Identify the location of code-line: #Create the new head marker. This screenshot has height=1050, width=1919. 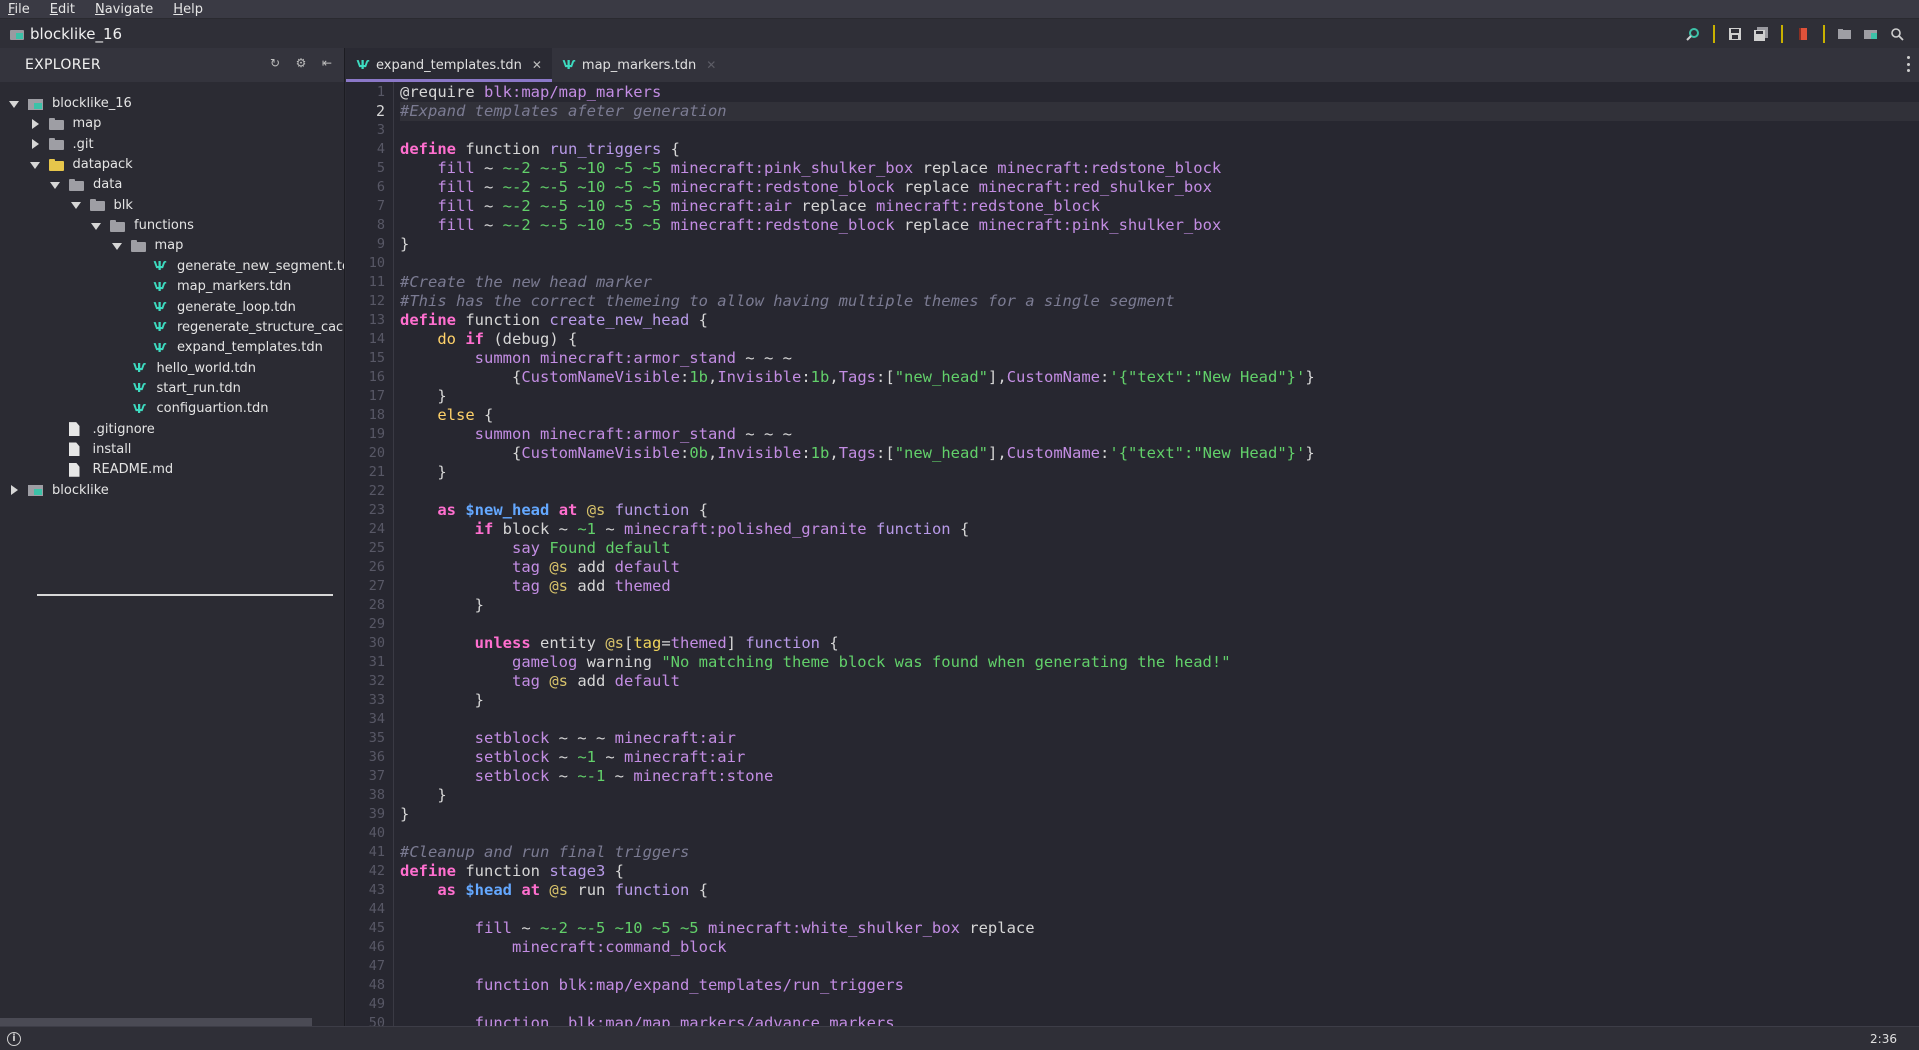
(1159, 282).